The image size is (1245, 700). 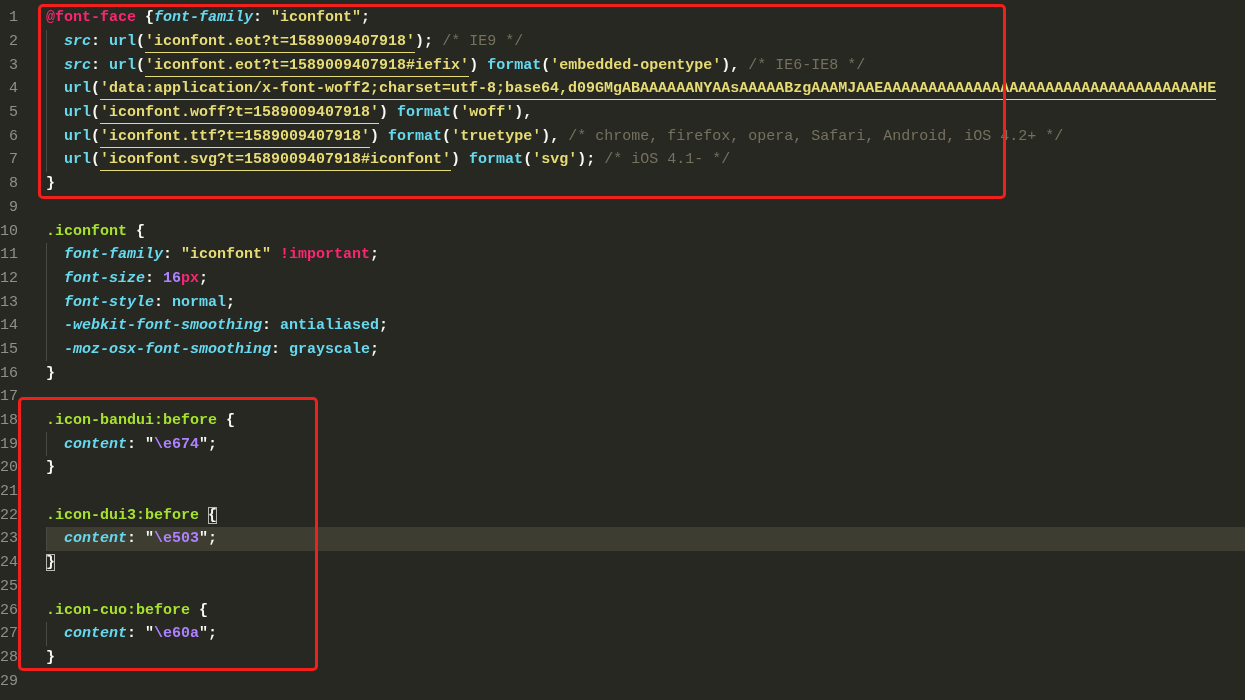 What do you see at coordinates (150, 302) in the screenshot?
I see `code-line: font-style: normal;` at bounding box center [150, 302].